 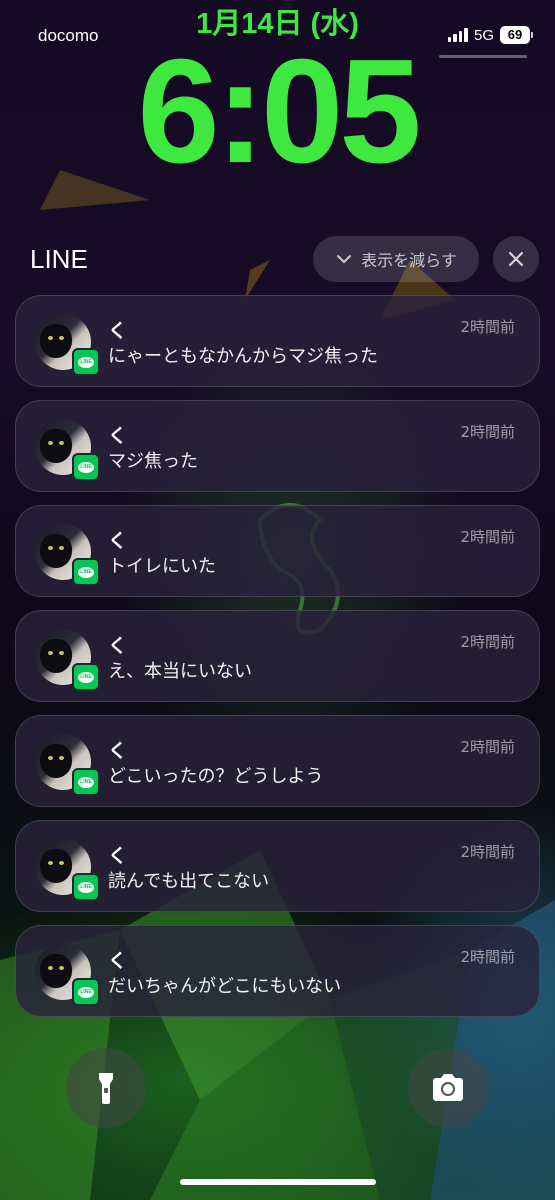 What do you see at coordinates (153, 461) in the screenshot?
I see `notification-message: マジ焦った` at bounding box center [153, 461].